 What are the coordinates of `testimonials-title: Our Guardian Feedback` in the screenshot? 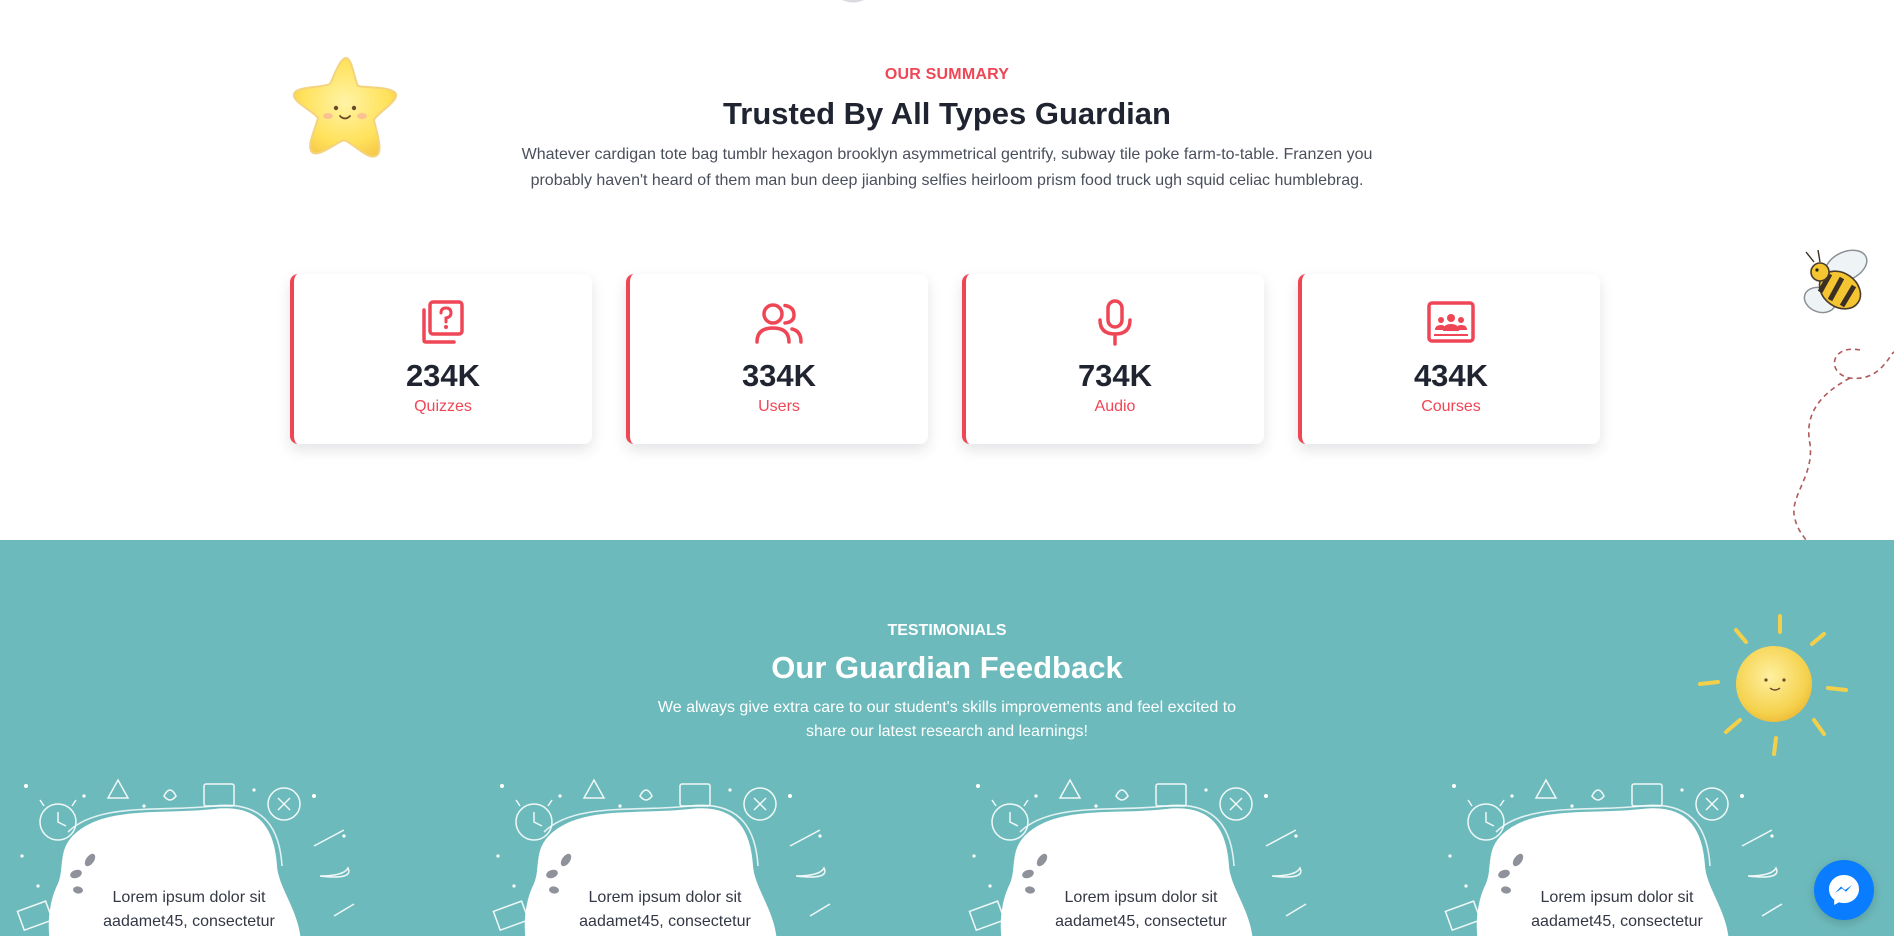 It's located at (947, 667).